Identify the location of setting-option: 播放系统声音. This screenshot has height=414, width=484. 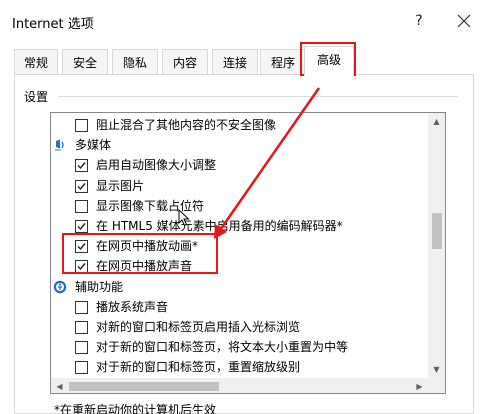
(240, 307).